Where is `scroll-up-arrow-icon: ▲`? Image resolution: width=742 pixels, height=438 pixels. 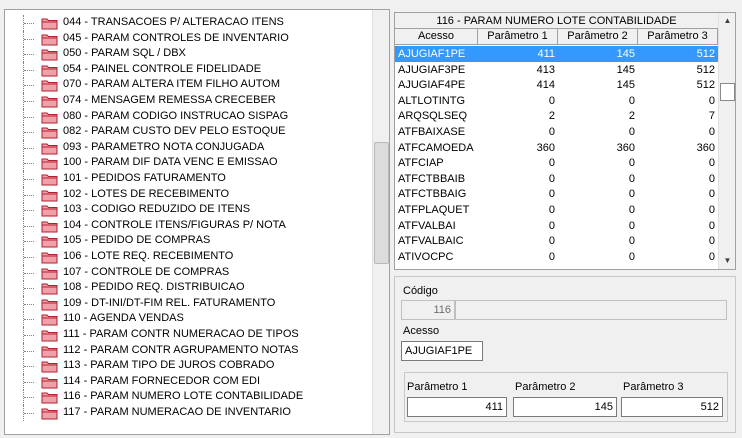
scroll-up-arrow-icon: ▲ is located at coordinates (727, 20).